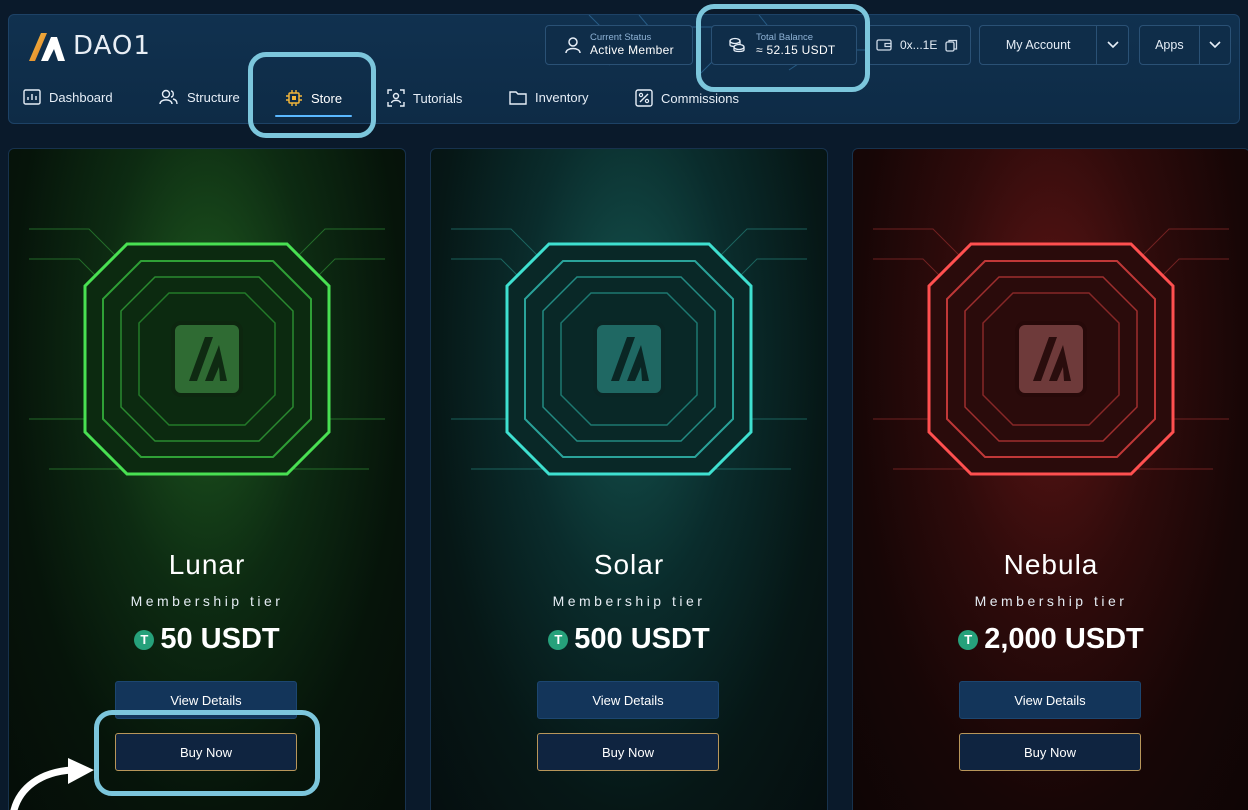 Image resolution: width=1248 pixels, height=810 pixels. I want to click on current-status: Current Status Active Member, so click(619, 45).